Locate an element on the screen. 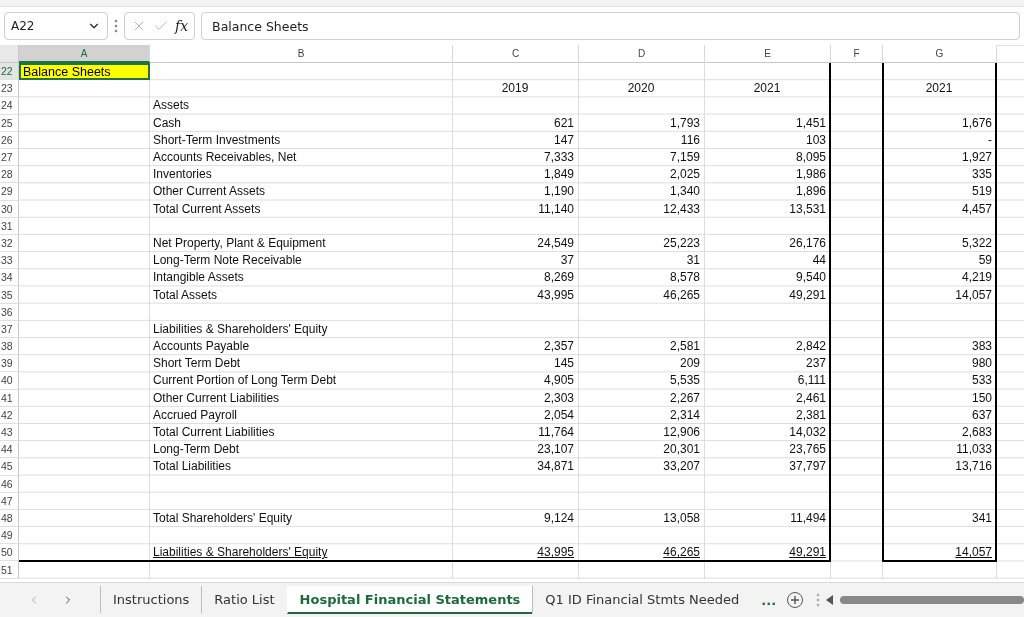  row-number: 34 is located at coordinates (9, 278).